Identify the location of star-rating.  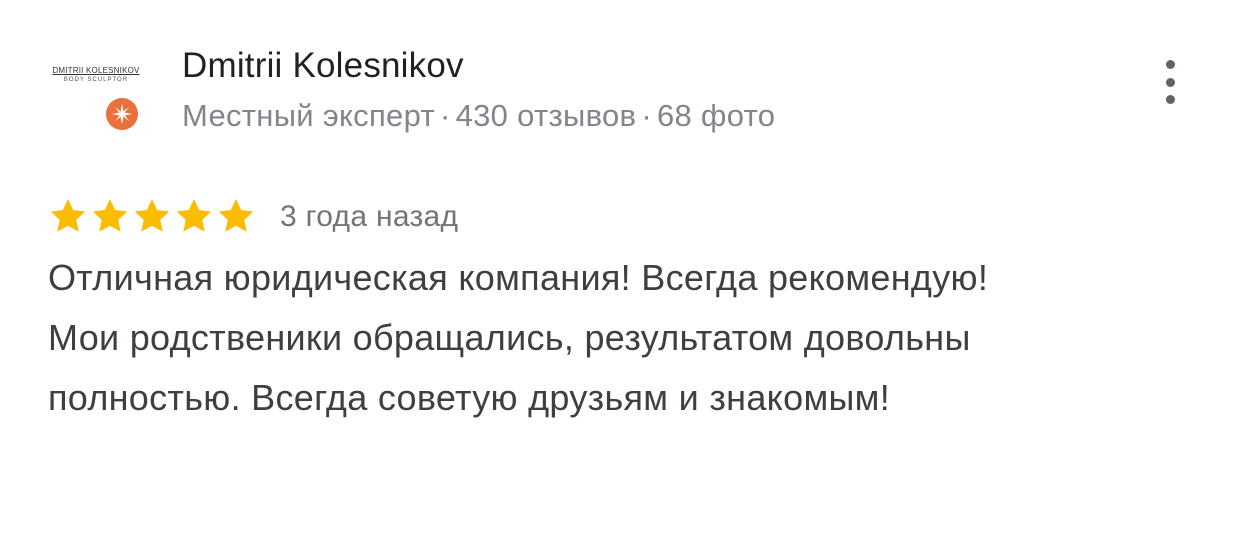
(153, 216).